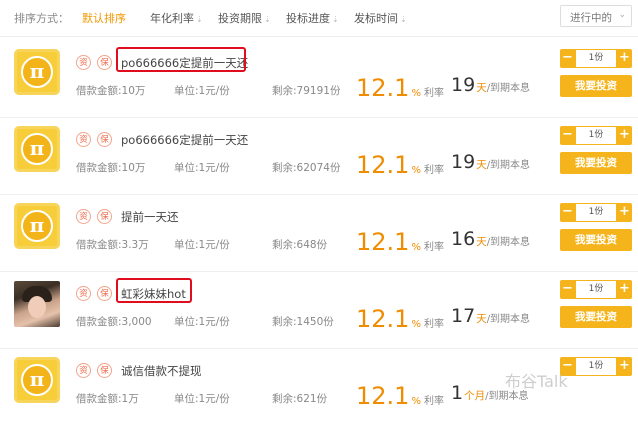  I want to click on sort-annual-rate-label: 年化利率, so click(172, 18).